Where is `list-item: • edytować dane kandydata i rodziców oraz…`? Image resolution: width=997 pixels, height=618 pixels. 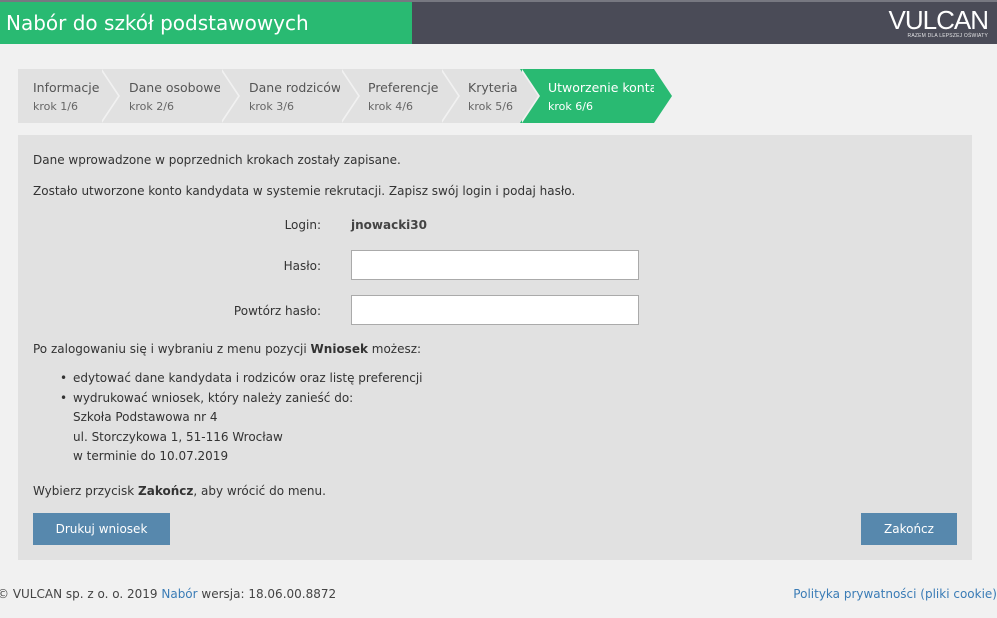
list-item: • edytować dane kandydata i rodziców oraz… is located at coordinates (241, 379).